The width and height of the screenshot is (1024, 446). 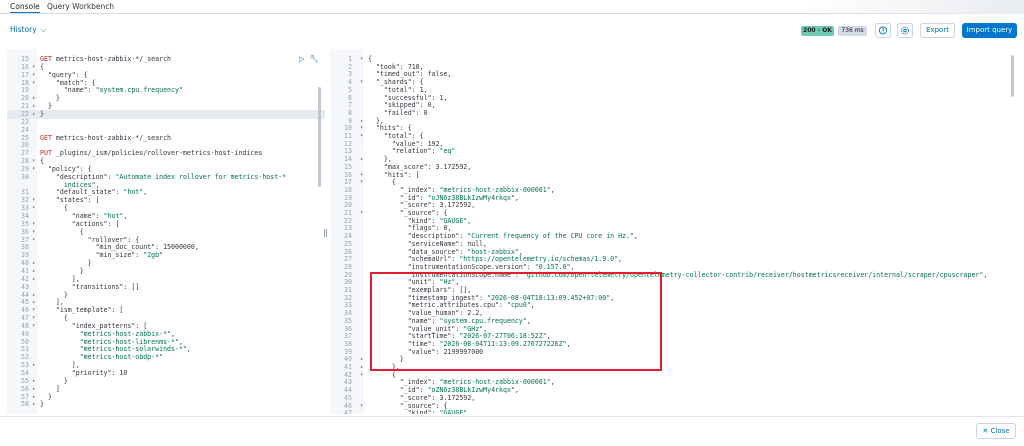 I want to click on code-token: "metrics-host-librenms-*", so click(x=109, y=341).